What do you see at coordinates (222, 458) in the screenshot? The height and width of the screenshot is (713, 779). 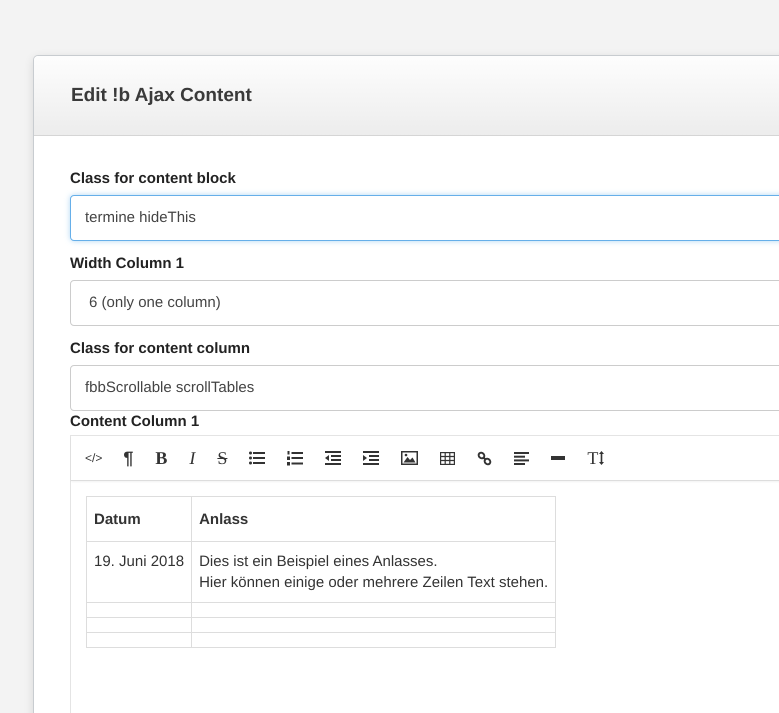 I see `format-button: S` at bounding box center [222, 458].